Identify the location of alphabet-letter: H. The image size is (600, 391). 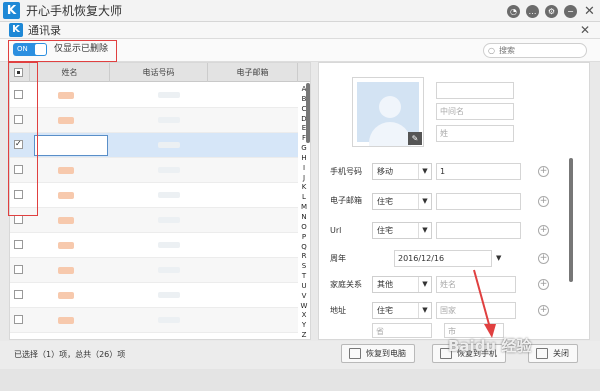
(304, 158).